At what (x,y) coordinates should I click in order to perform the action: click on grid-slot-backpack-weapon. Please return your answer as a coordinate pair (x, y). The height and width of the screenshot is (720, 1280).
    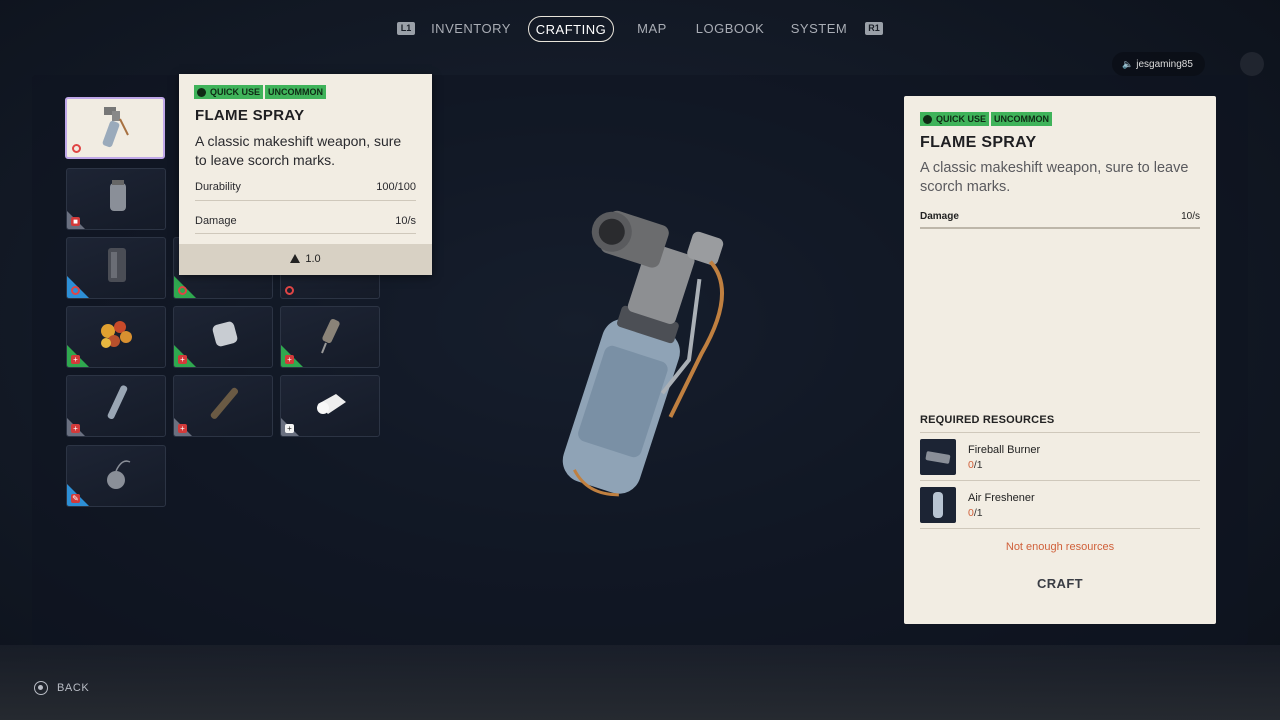
    Looking at the image, I should click on (116, 268).